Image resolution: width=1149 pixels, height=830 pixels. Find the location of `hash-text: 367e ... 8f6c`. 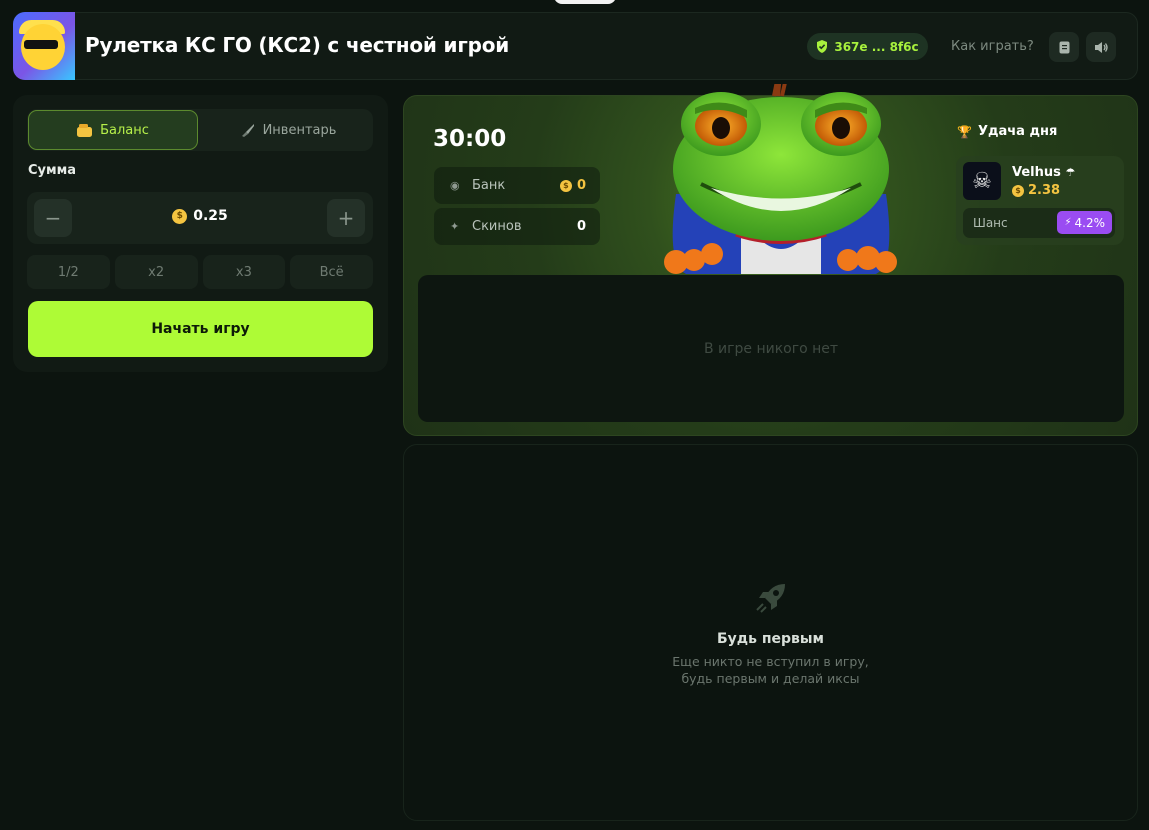

hash-text: 367e ... 8f6c is located at coordinates (876, 46).